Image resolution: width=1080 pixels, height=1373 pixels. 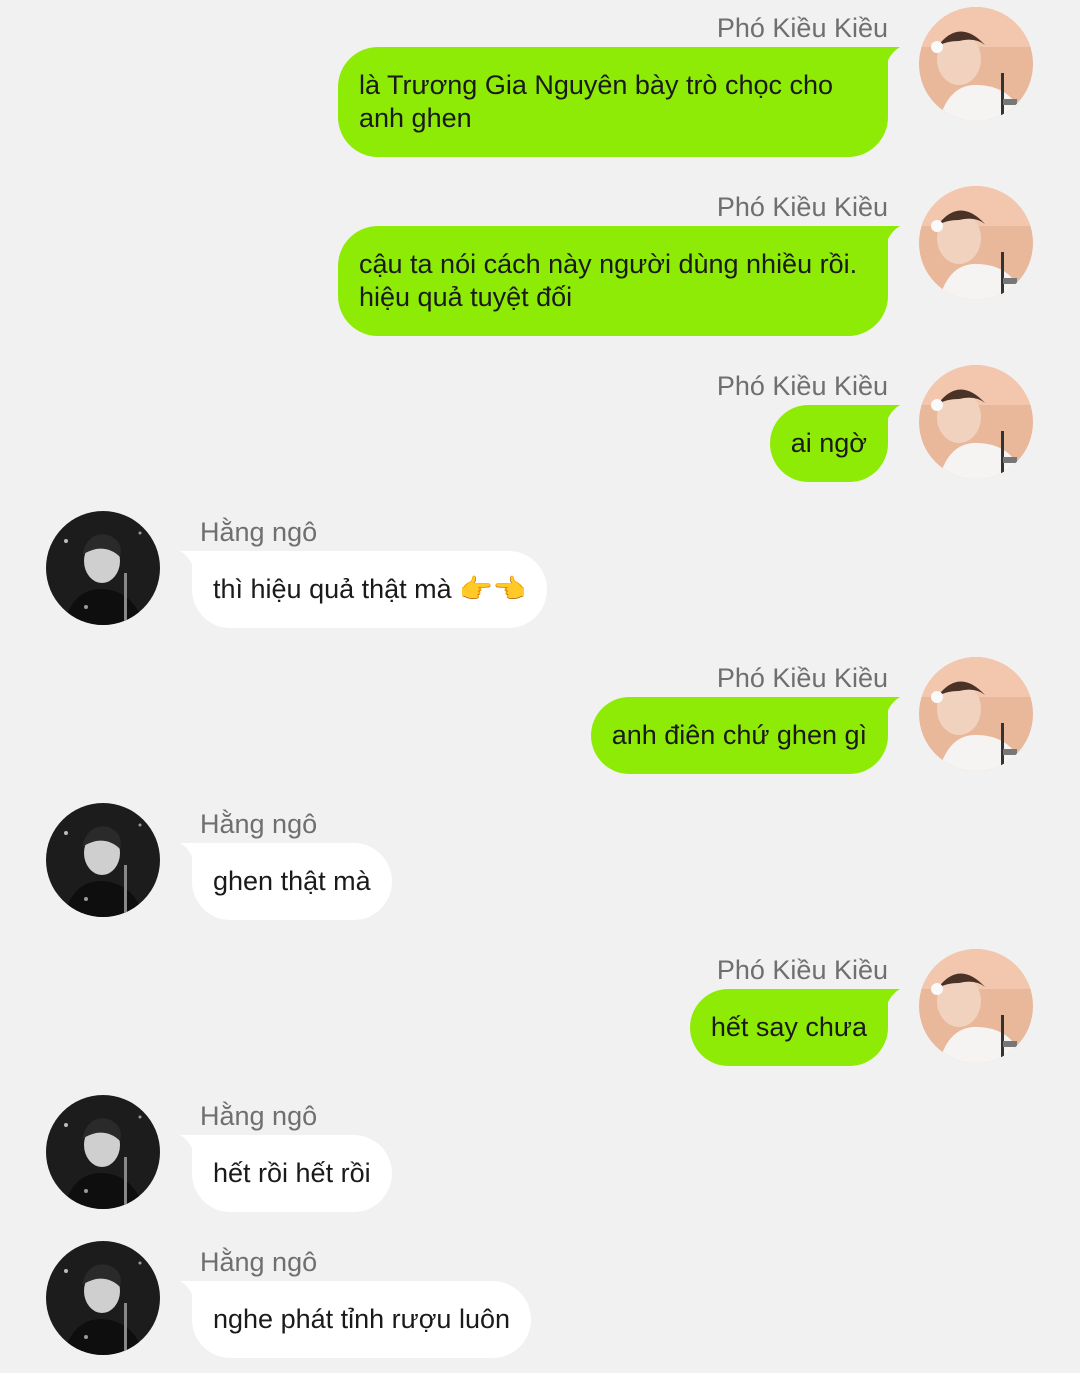 I want to click on message-text-line: thì hiệu quả thật mà, so click(x=332, y=589).